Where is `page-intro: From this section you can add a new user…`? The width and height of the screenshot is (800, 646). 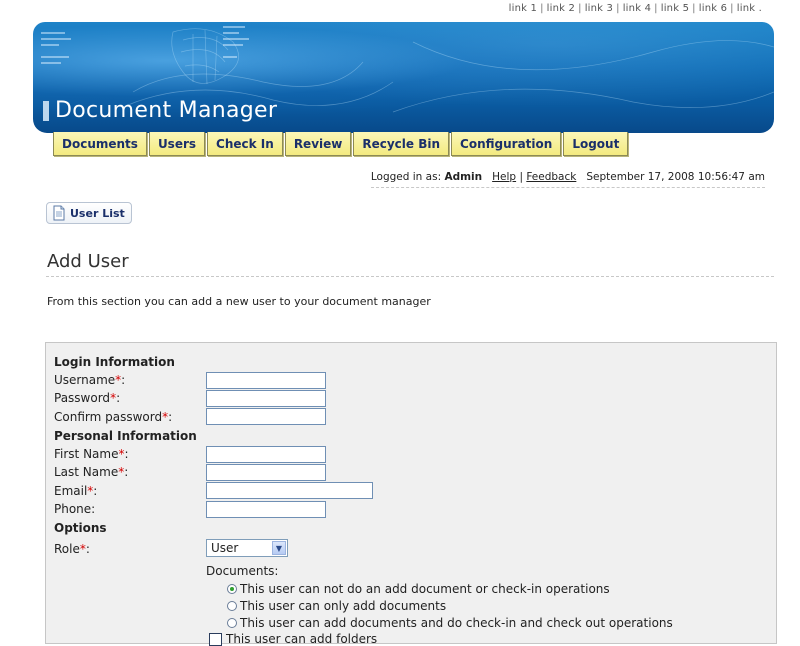
page-intro: From this section you can add a new user… is located at coordinates (239, 301).